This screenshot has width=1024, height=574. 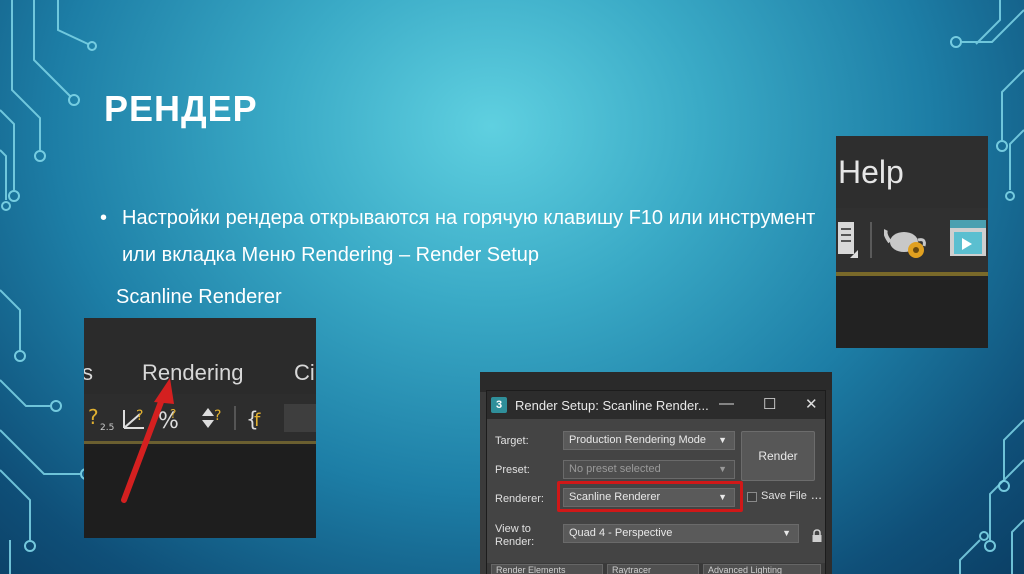 What do you see at coordinates (512, 441) in the screenshot?
I see `target-label: Target:` at bounding box center [512, 441].